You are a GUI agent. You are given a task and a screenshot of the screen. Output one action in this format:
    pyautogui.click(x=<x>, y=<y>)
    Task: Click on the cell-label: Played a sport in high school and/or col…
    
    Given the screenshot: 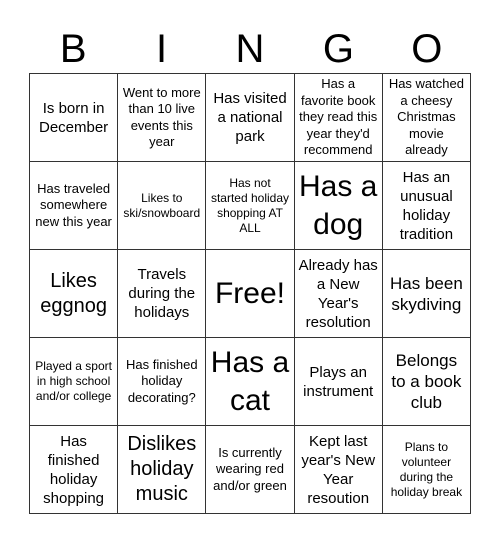 What is the action you would take?
    pyautogui.click(x=73, y=381)
    